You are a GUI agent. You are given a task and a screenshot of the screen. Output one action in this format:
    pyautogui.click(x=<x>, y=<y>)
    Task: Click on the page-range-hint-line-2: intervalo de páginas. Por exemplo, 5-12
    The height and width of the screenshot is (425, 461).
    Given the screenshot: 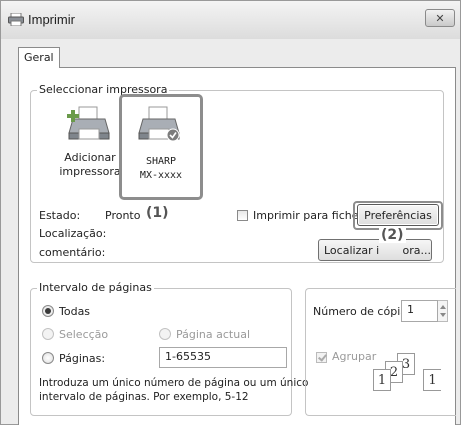 What is the action you would take?
    pyautogui.click(x=144, y=397)
    